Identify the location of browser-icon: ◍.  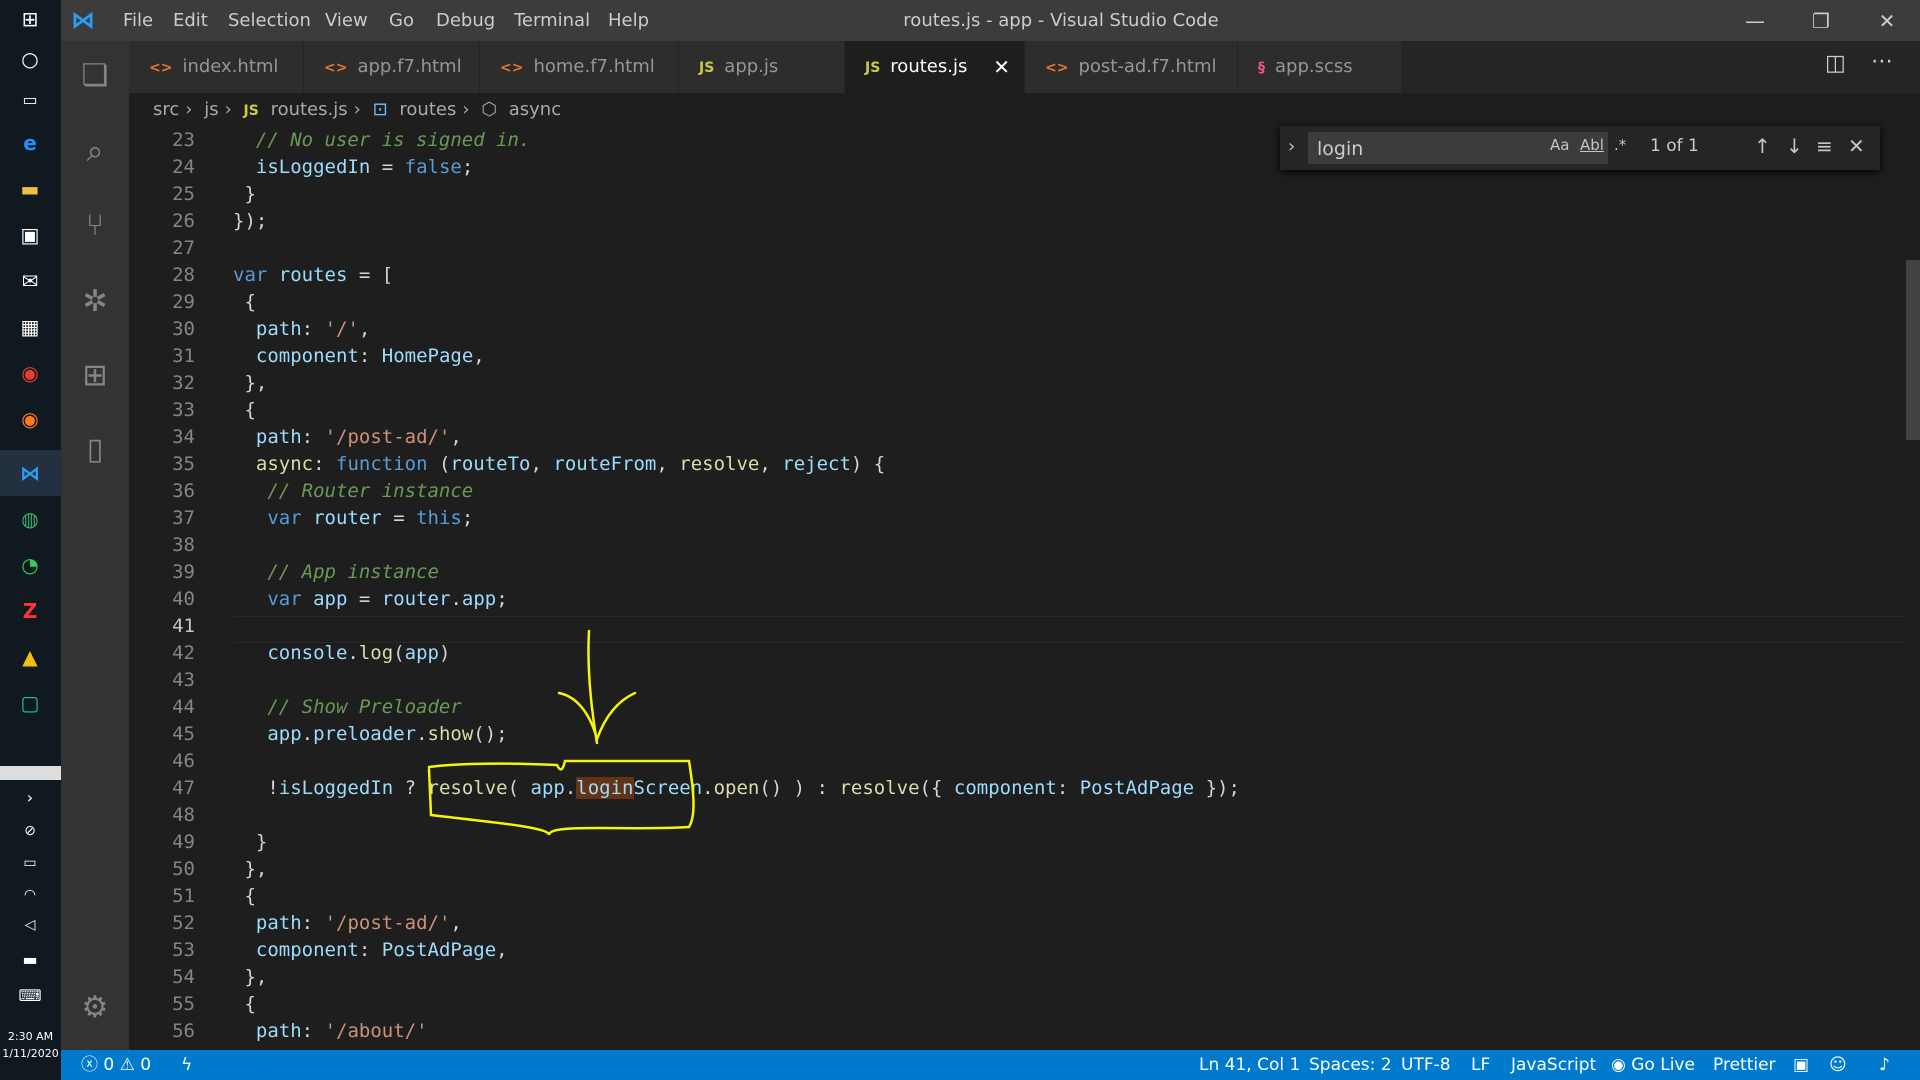
(30, 519).